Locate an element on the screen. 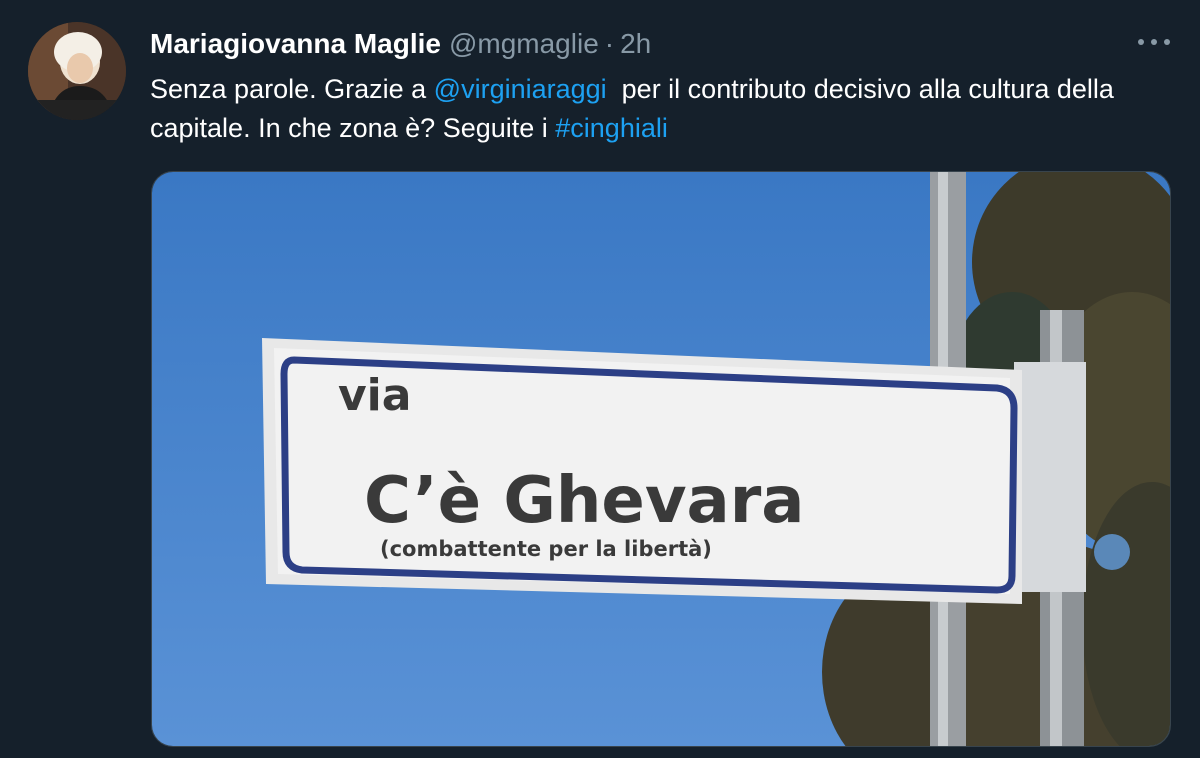 This screenshot has height=758, width=1200. sign-subtitle: (combattente per la libertà) is located at coordinates (546, 549).